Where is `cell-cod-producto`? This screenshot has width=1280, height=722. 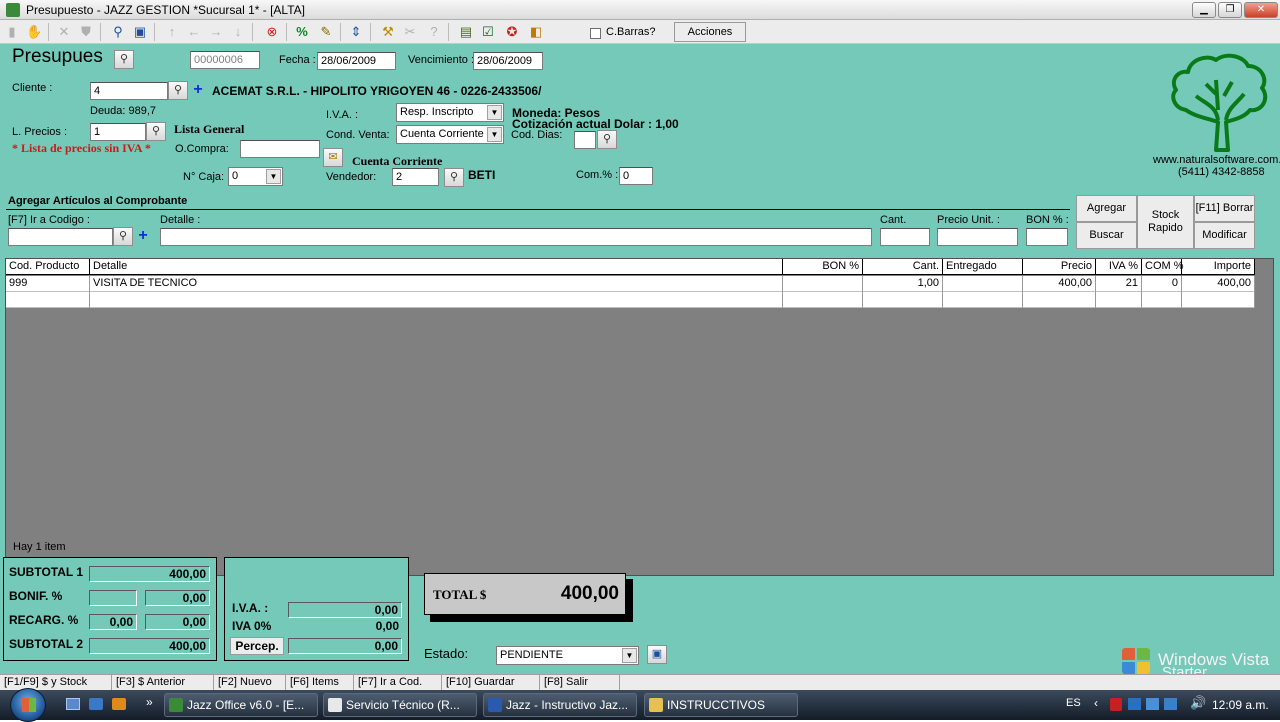 cell-cod-producto is located at coordinates (48, 300).